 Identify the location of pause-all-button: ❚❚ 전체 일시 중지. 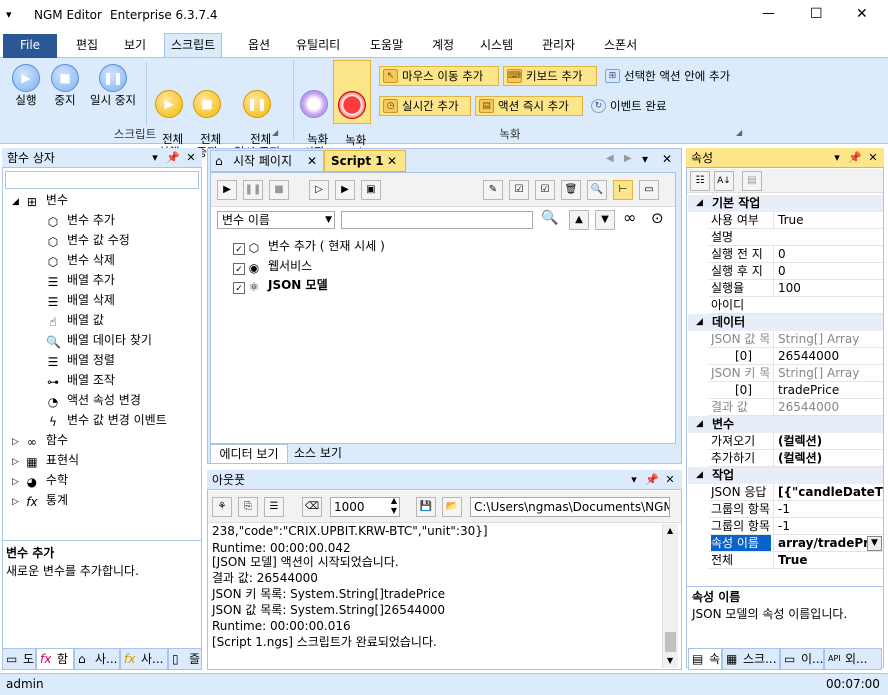
(257, 111).